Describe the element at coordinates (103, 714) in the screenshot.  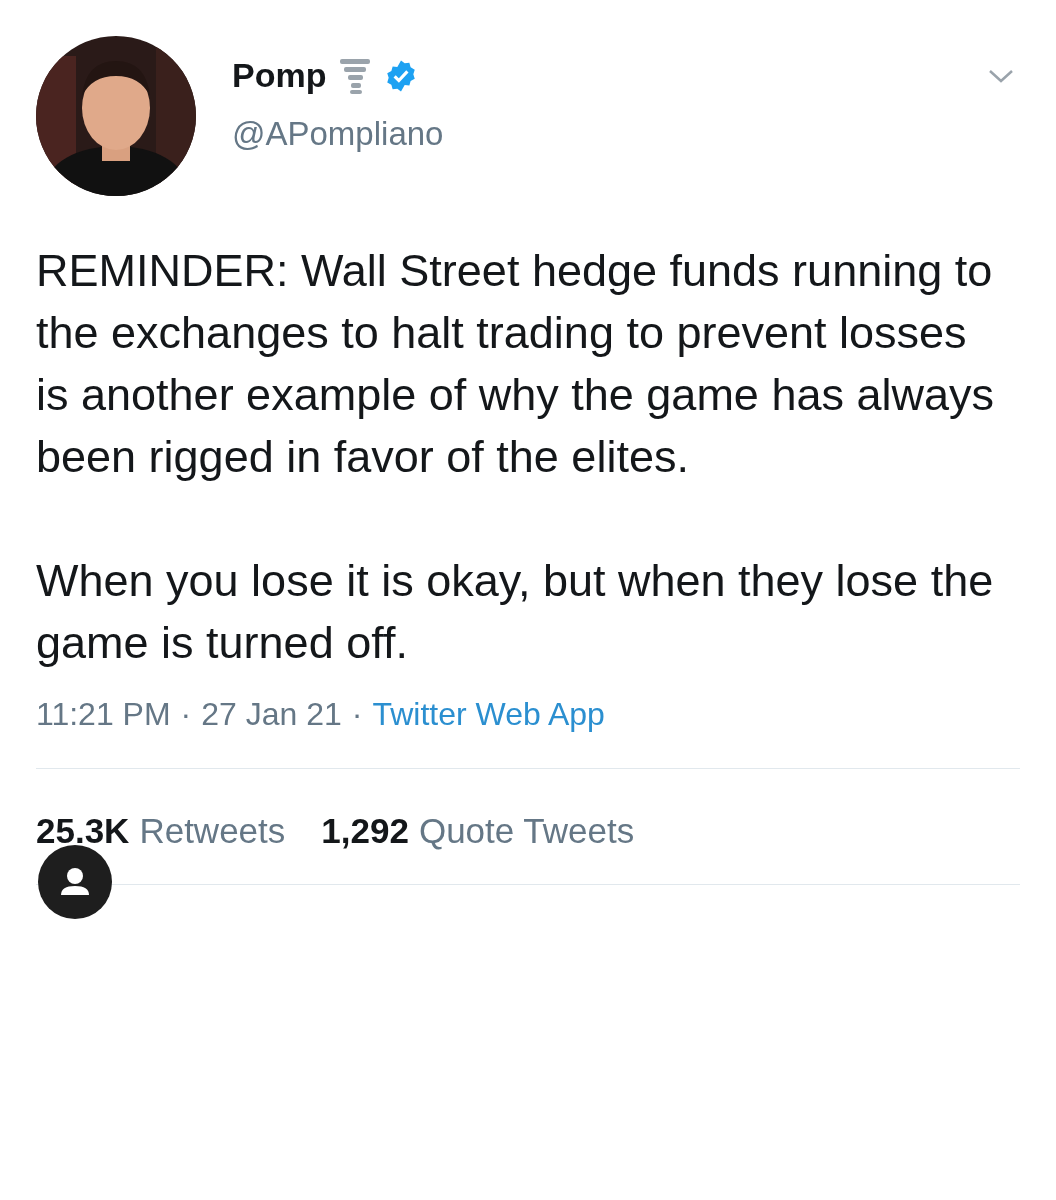
I see `tweet-time: 11:21 PM` at that location.